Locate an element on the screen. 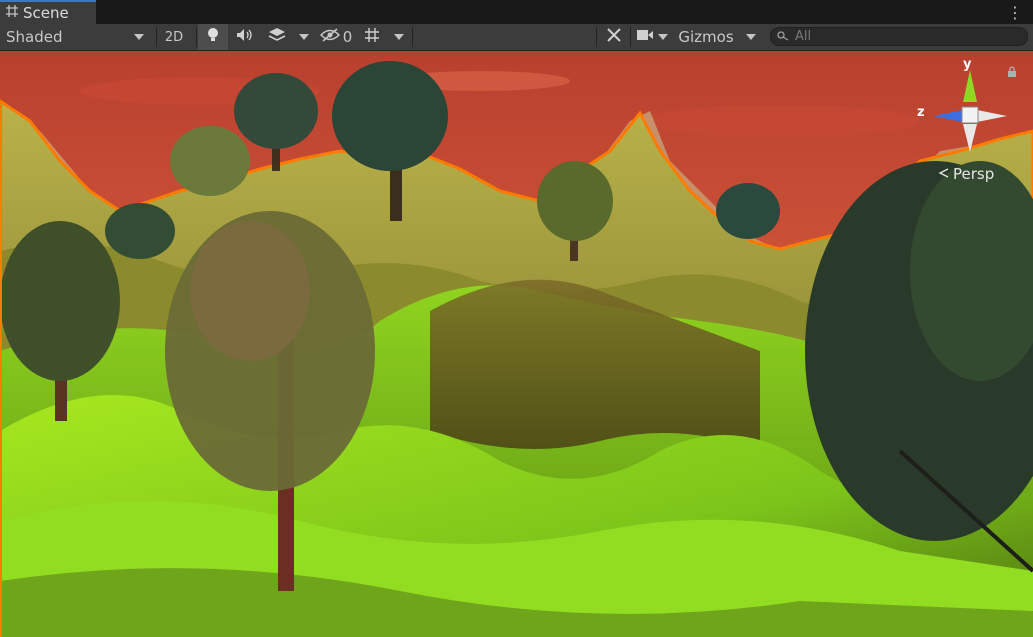  z-axis-cone is located at coordinates (948, 116).